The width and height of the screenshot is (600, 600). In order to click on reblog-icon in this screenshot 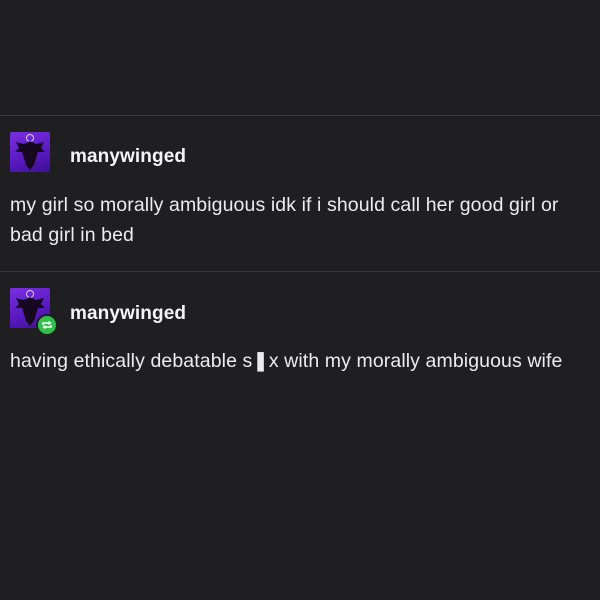, I will do `click(47, 325)`.